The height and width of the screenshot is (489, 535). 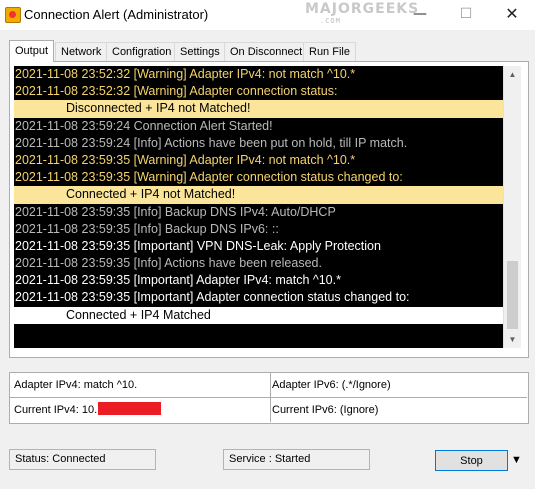 What do you see at coordinates (81, 51) in the screenshot?
I see `tab-network: Network` at bounding box center [81, 51].